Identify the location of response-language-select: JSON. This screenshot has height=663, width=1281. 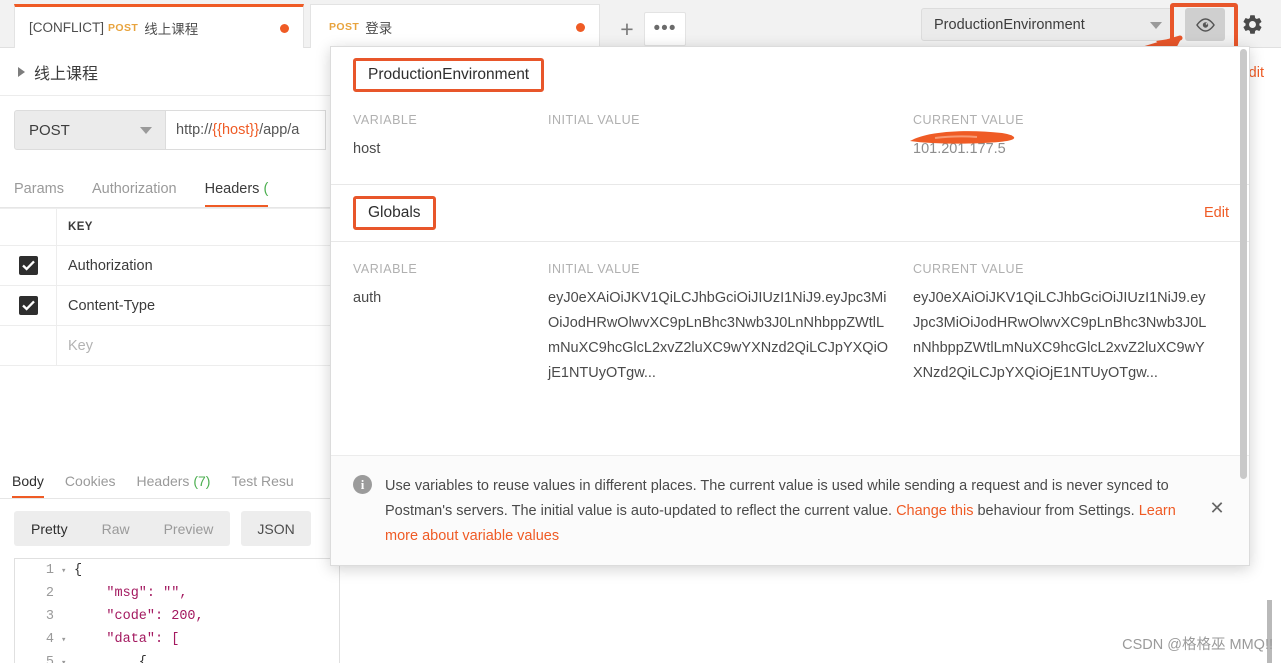
(276, 528).